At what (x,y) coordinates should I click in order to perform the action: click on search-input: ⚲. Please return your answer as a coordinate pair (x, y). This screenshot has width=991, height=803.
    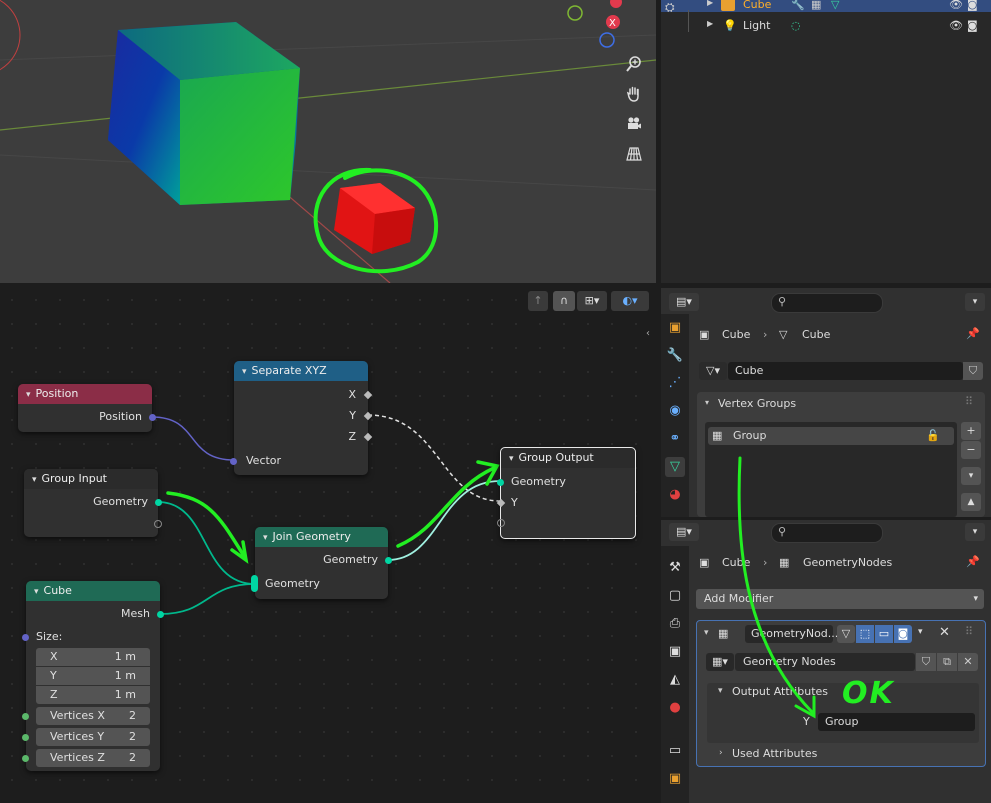
    Looking at the image, I should click on (827, 303).